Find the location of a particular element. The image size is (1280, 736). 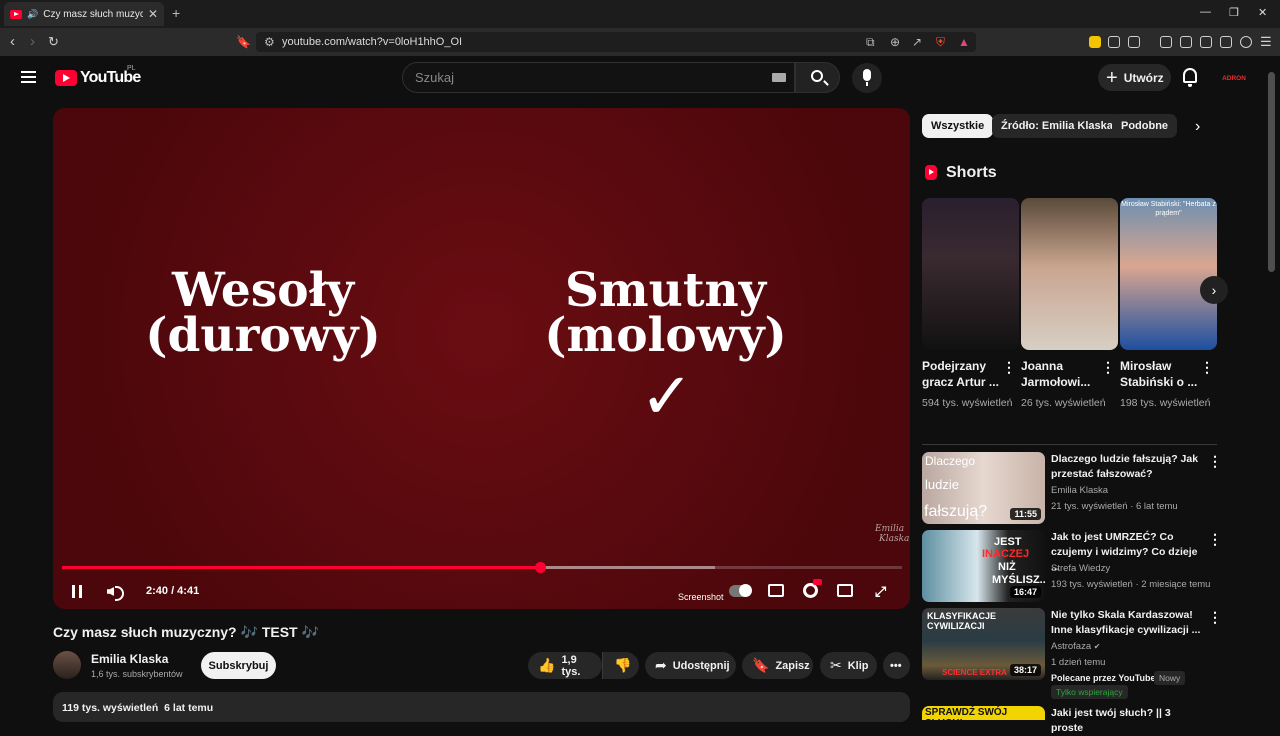

reload-icon: ↻ is located at coordinates (53, 42).